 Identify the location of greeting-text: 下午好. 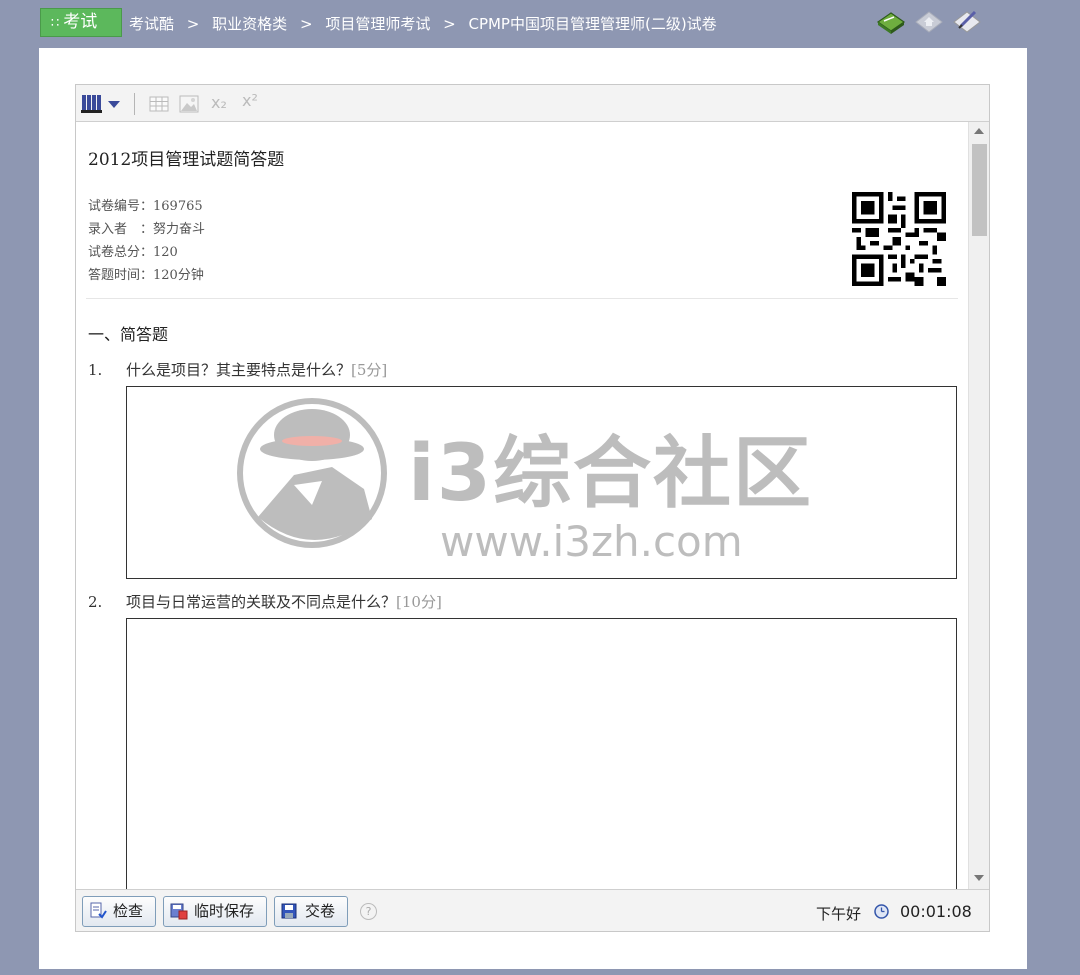
(839, 914).